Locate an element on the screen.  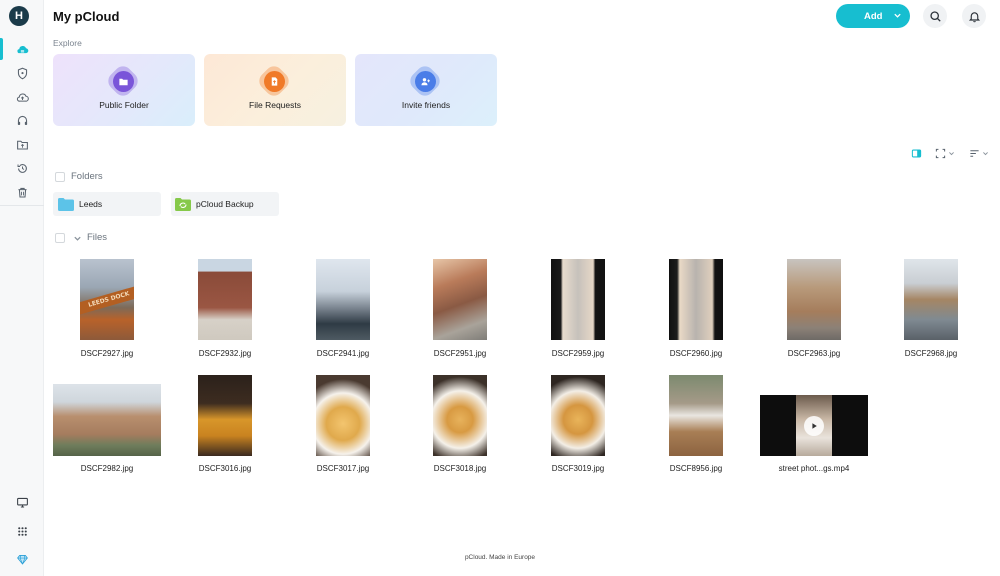
search-button is located at coordinates (935, 16).